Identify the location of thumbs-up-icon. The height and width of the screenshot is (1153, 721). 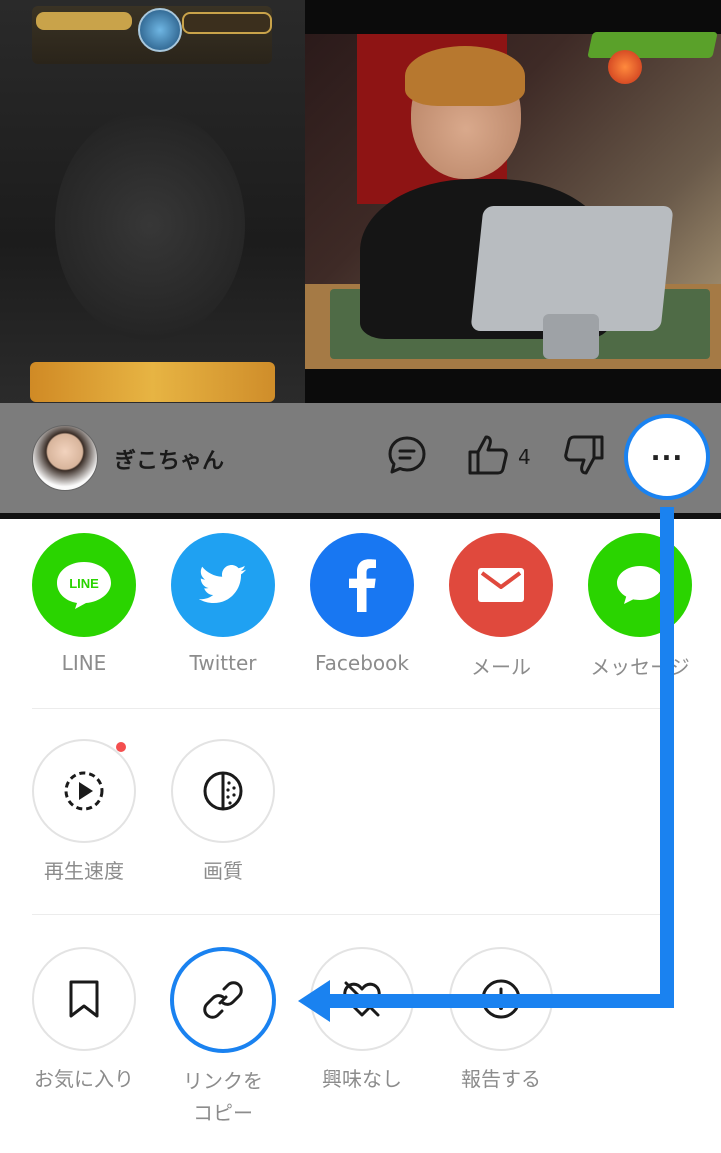
(488, 455).